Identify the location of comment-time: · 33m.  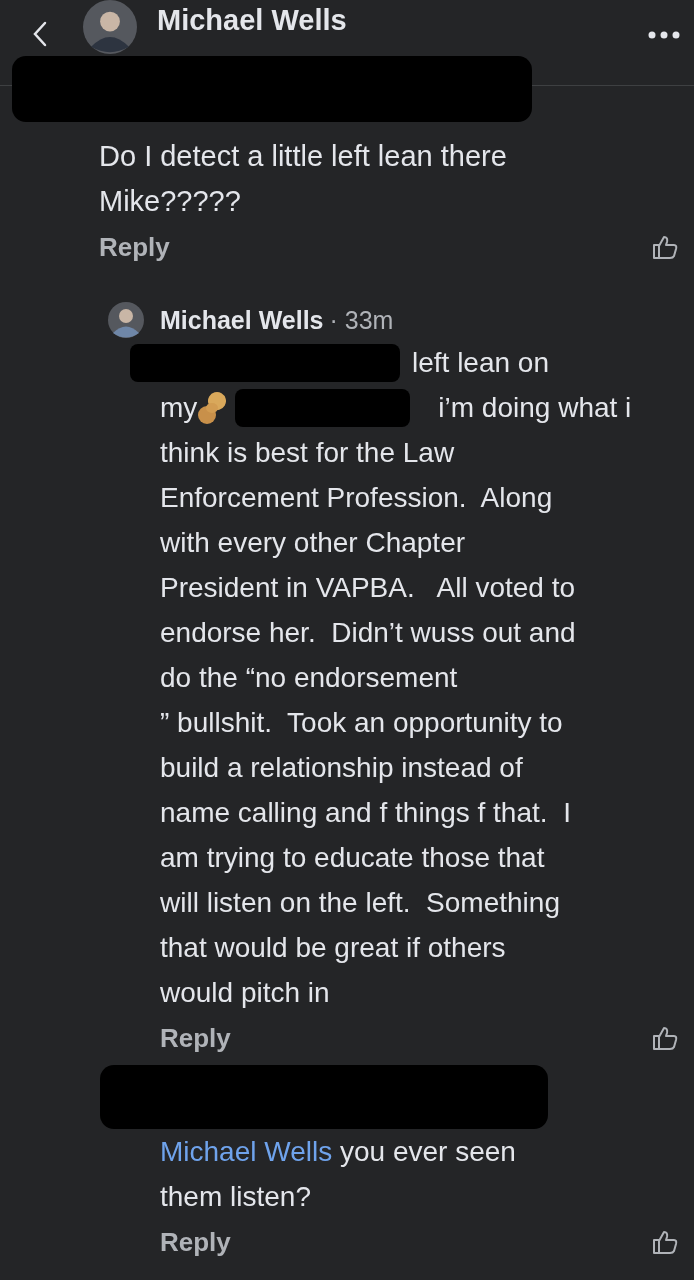
(361, 320).